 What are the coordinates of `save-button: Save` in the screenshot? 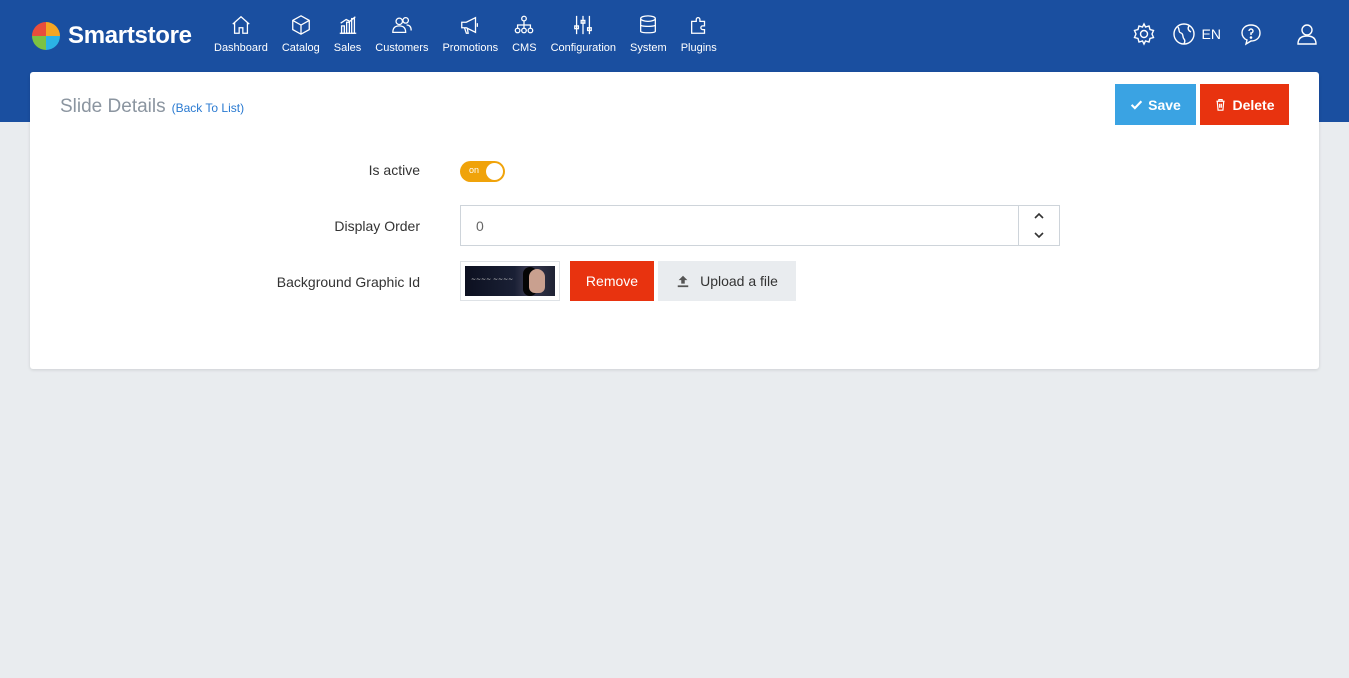 It's located at (1155, 104).